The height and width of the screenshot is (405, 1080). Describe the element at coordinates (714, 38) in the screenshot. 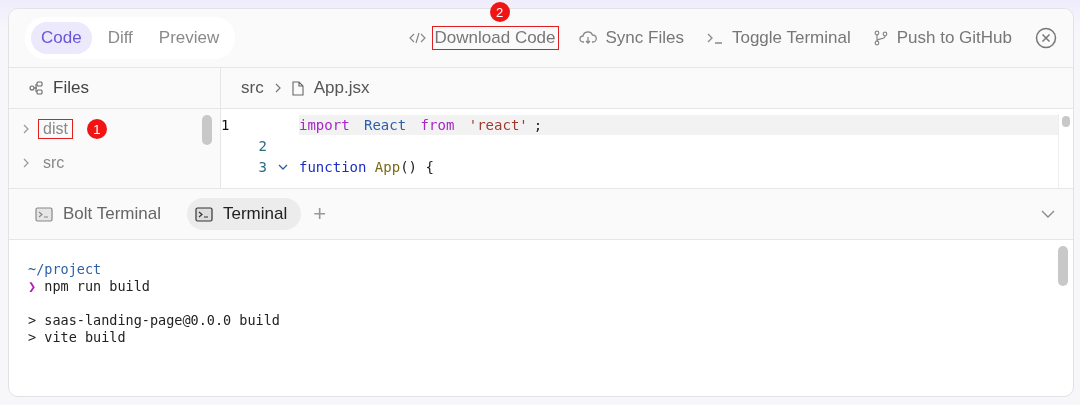

I see `terminal-prompt-icon` at that location.